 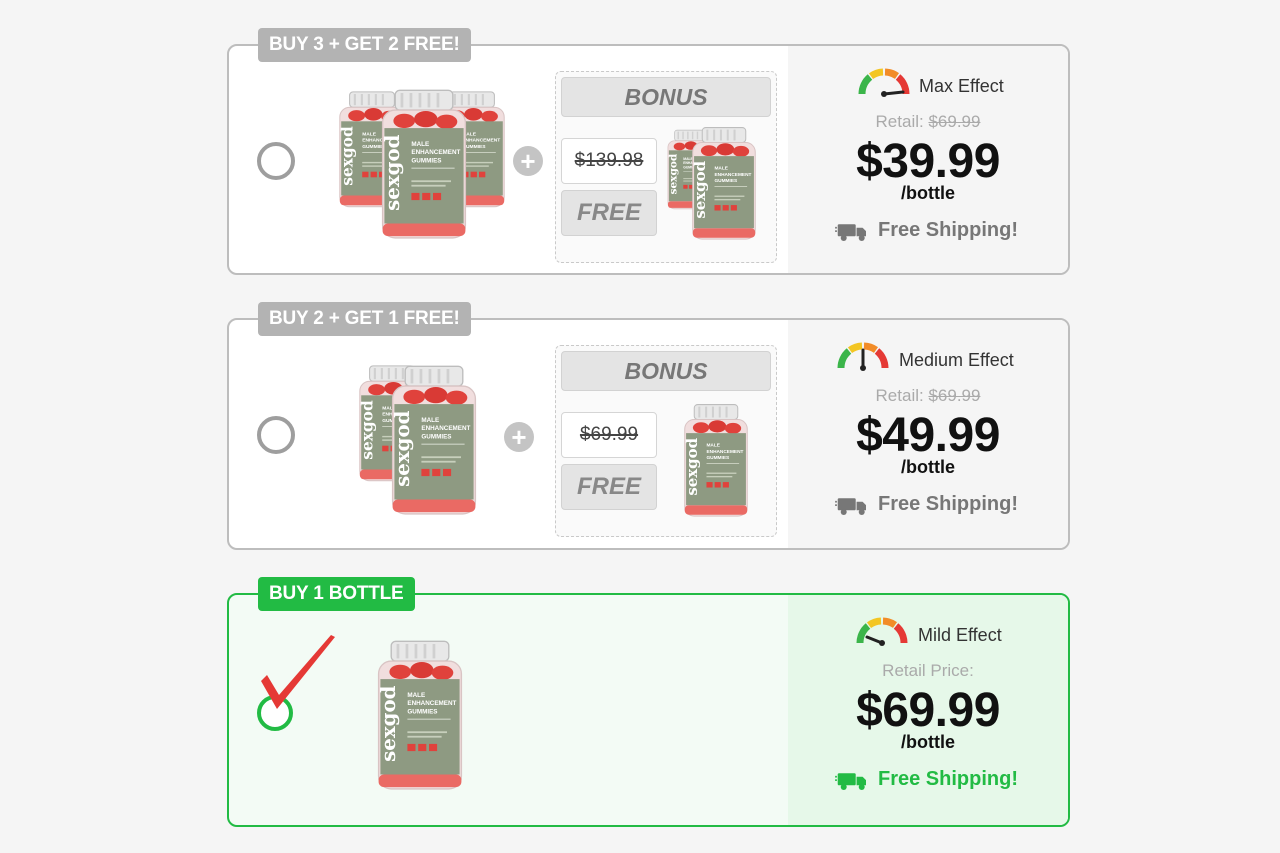 I want to click on unit-price: $39.99, so click(x=928, y=161).